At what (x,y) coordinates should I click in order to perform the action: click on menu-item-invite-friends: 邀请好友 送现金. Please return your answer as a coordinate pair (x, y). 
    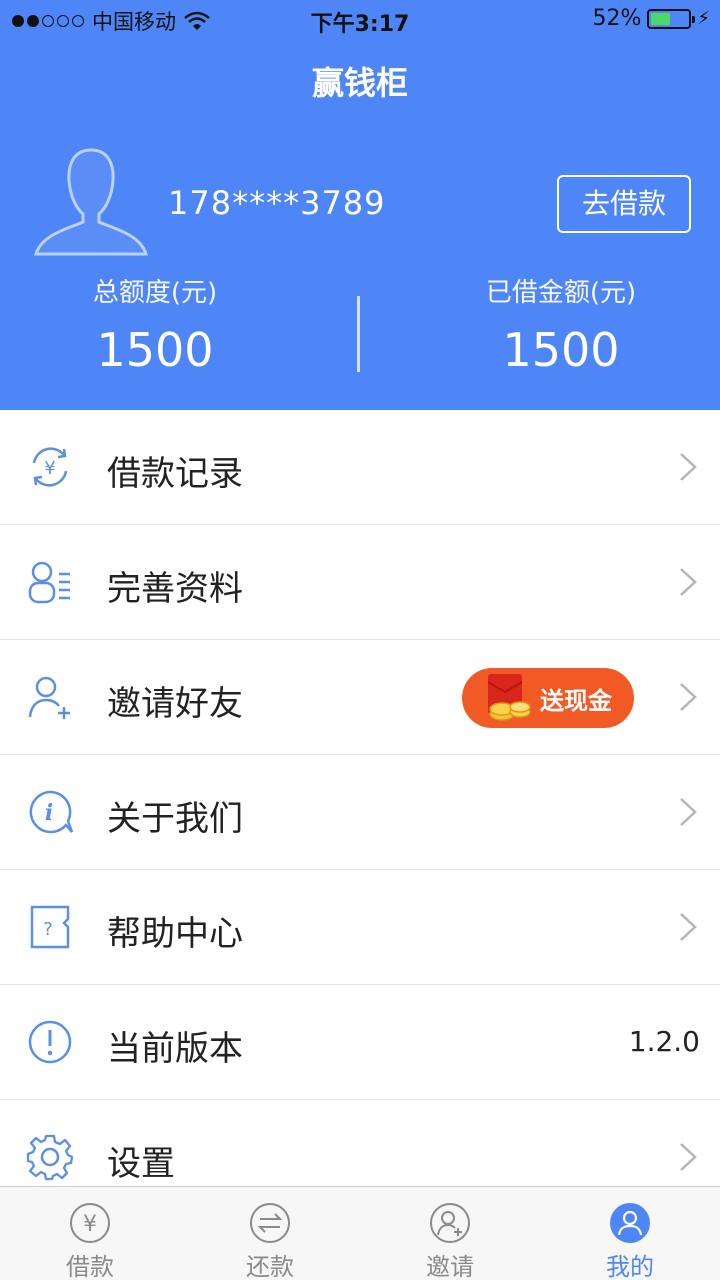
    Looking at the image, I should click on (360, 697).